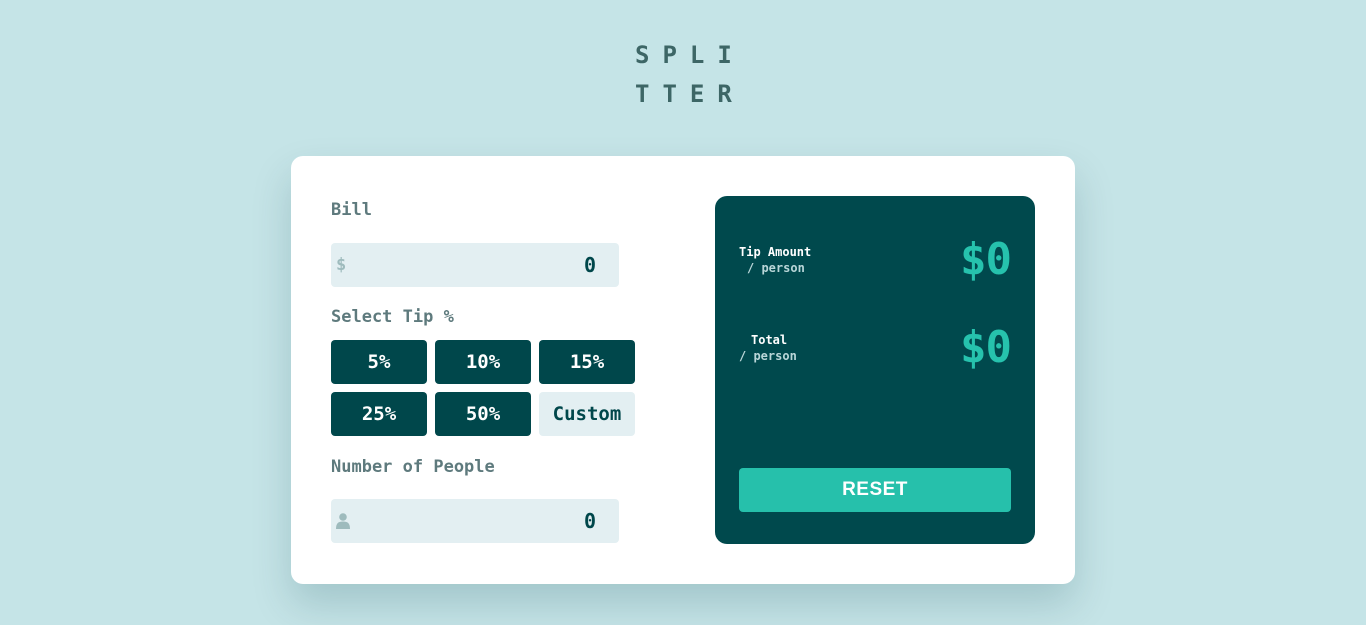 The width and height of the screenshot is (1366, 625). I want to click on bill-value: 0, so click(589, 265).